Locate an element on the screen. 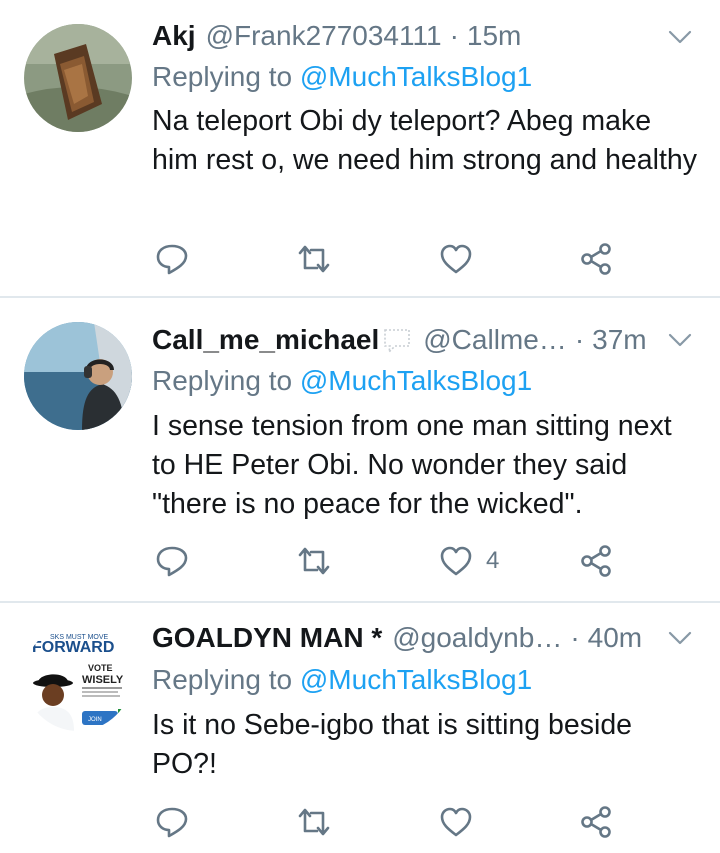  speech-bubble-emoji-icon is located at coordinates (397, 341).